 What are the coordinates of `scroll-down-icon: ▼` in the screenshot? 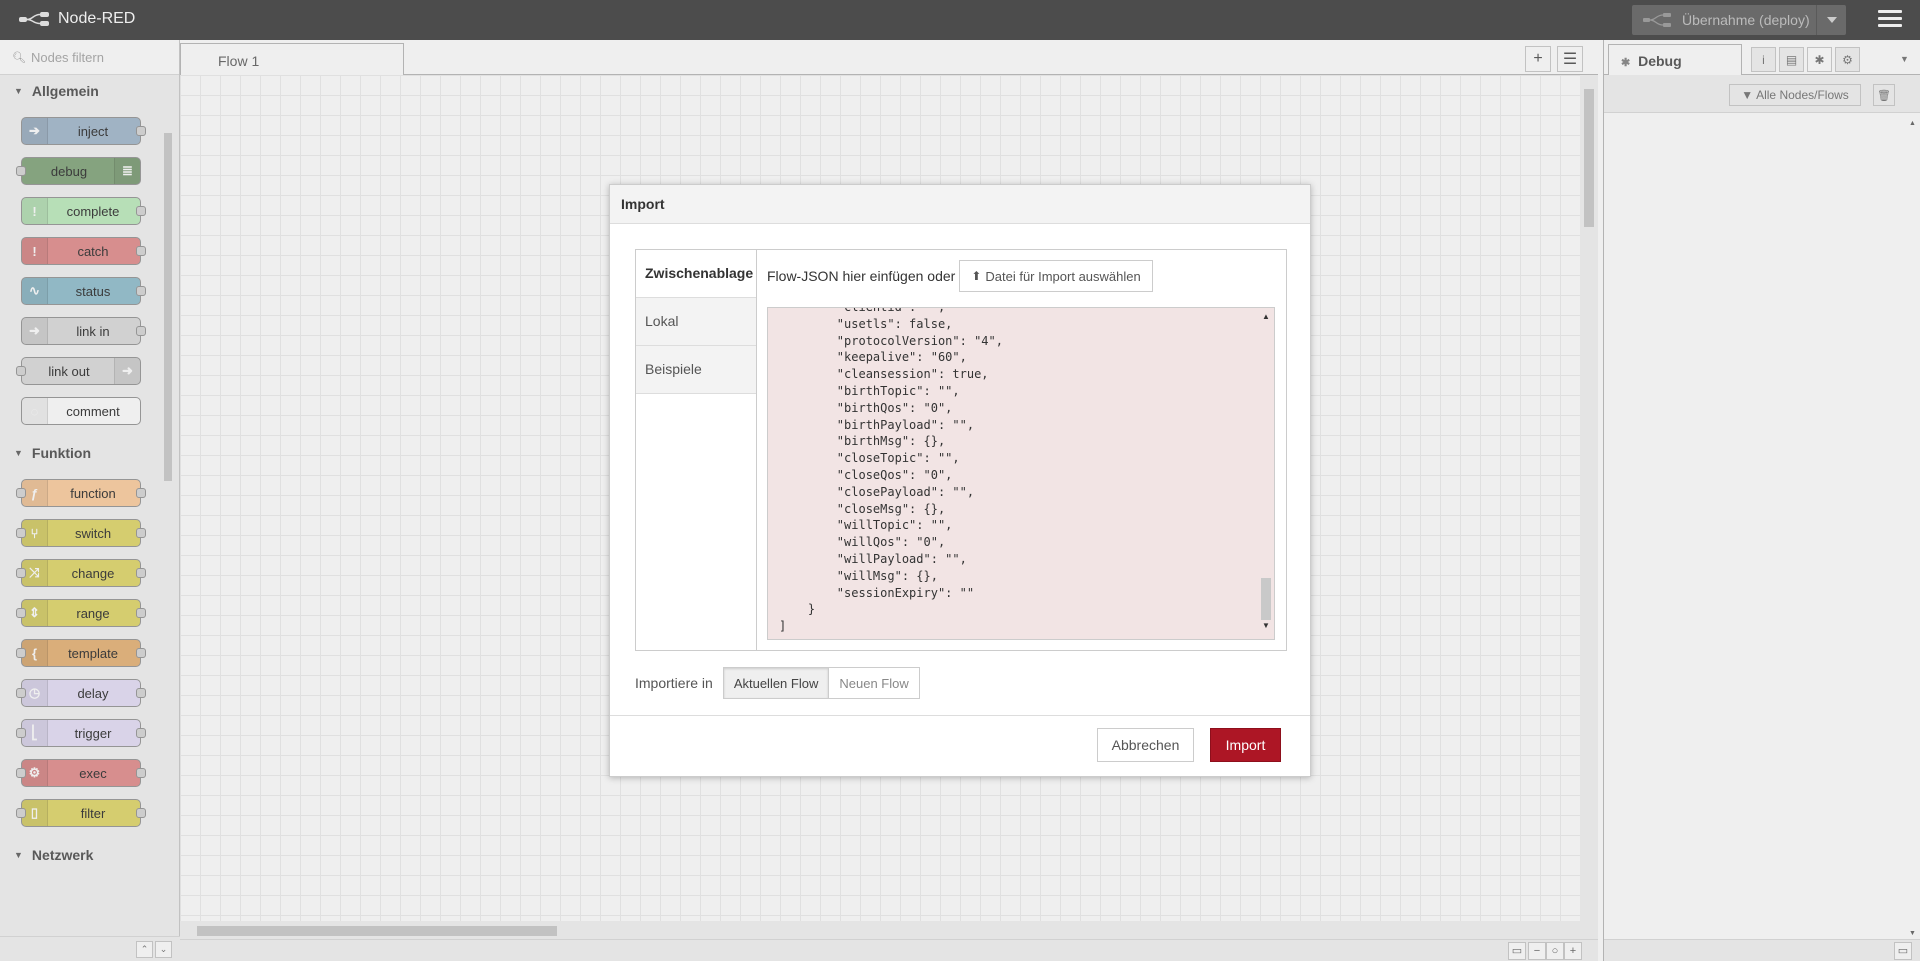 It's located at (1266, 628).